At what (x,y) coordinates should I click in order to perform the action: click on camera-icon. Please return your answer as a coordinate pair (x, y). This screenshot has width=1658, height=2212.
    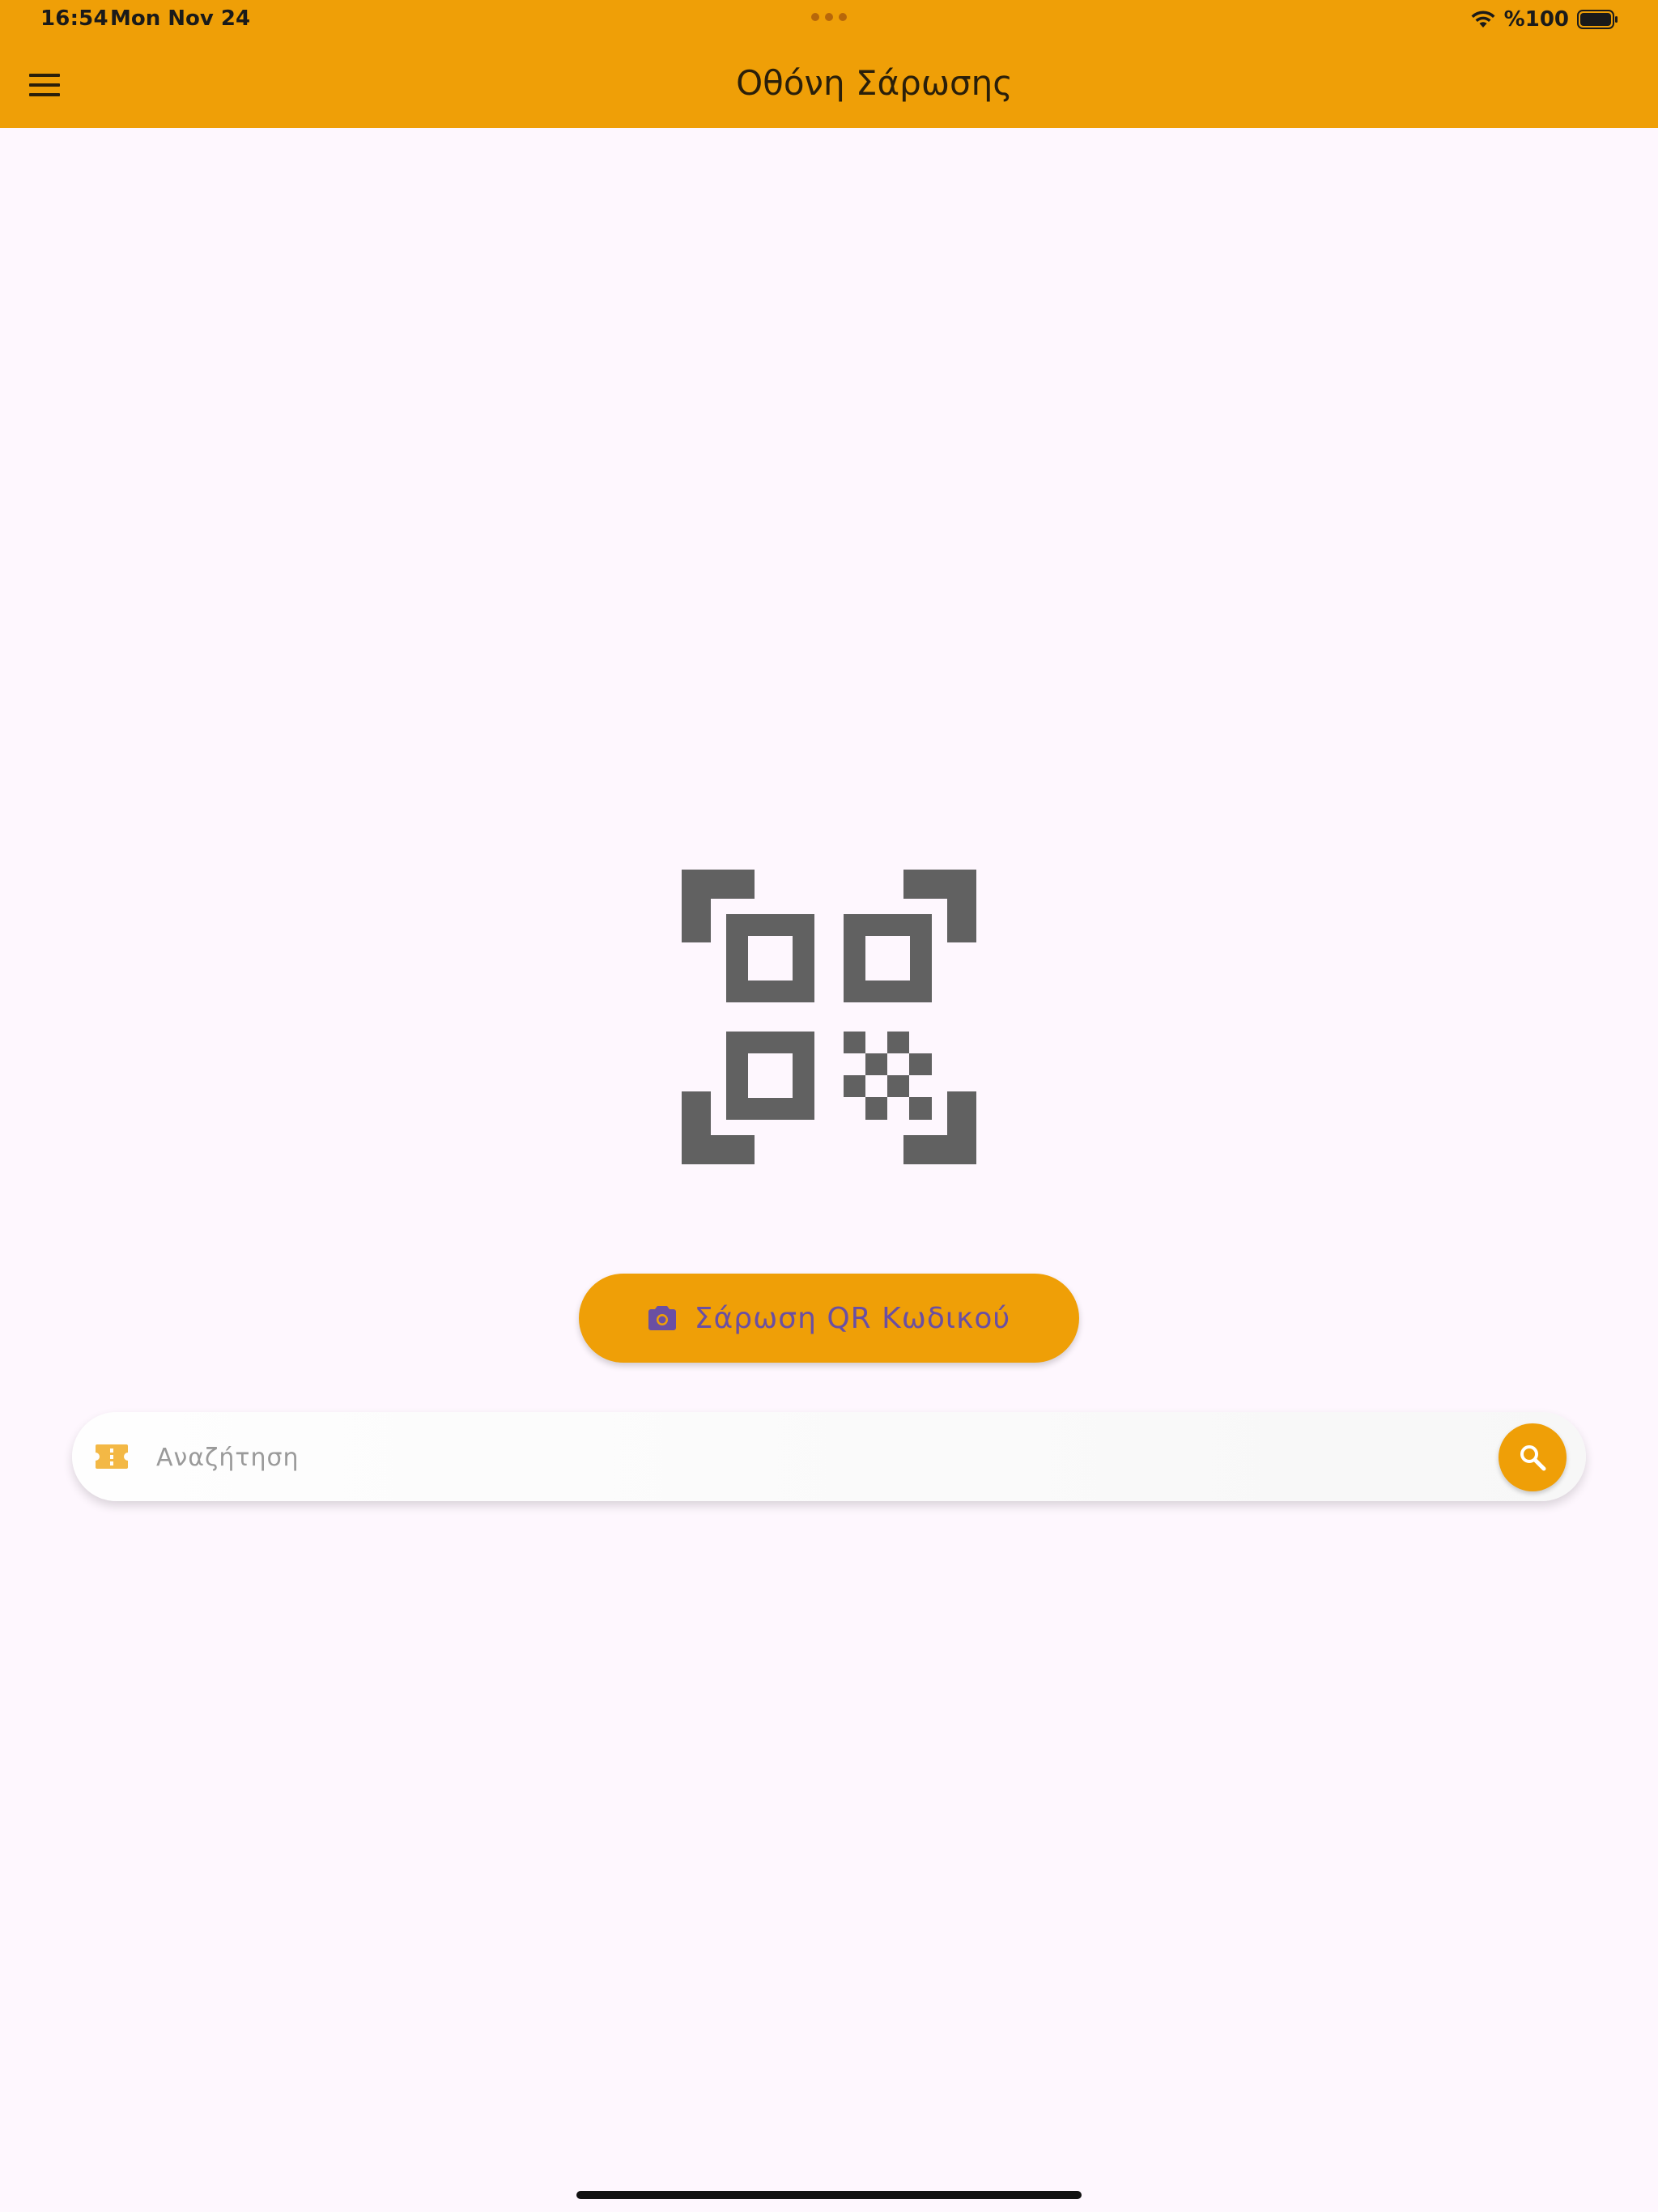
    Looking at the image, I should click on (662, 1318).